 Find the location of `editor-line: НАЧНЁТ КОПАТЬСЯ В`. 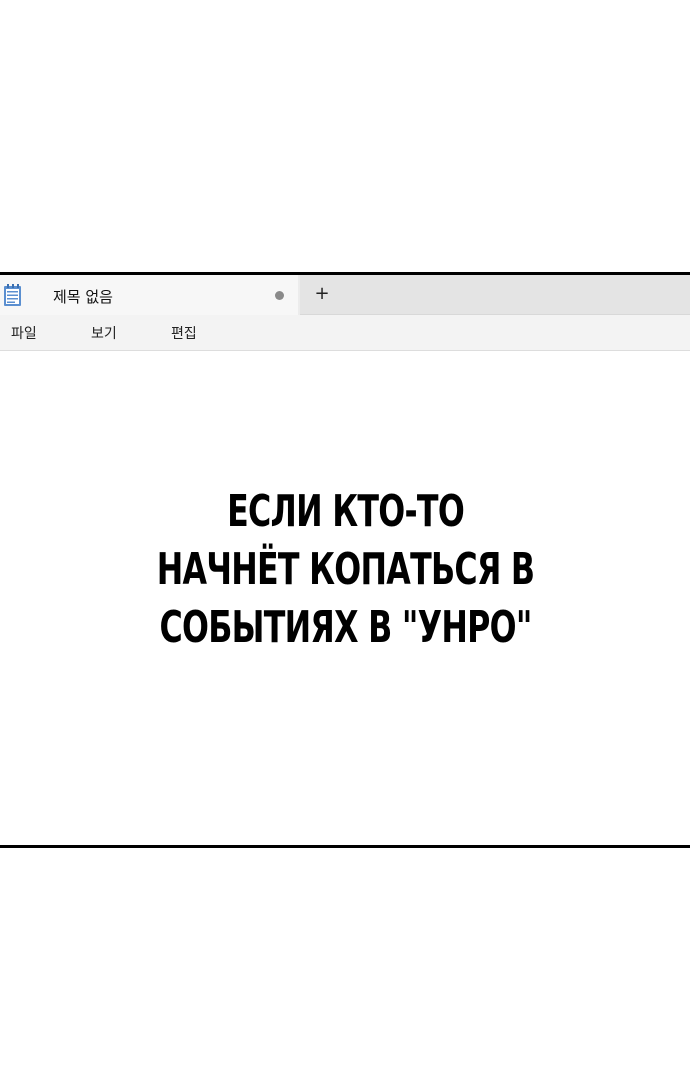

editor-line: НАЧНЁТ КОПАТЬСЯ В is located at coordinates (345, 569).